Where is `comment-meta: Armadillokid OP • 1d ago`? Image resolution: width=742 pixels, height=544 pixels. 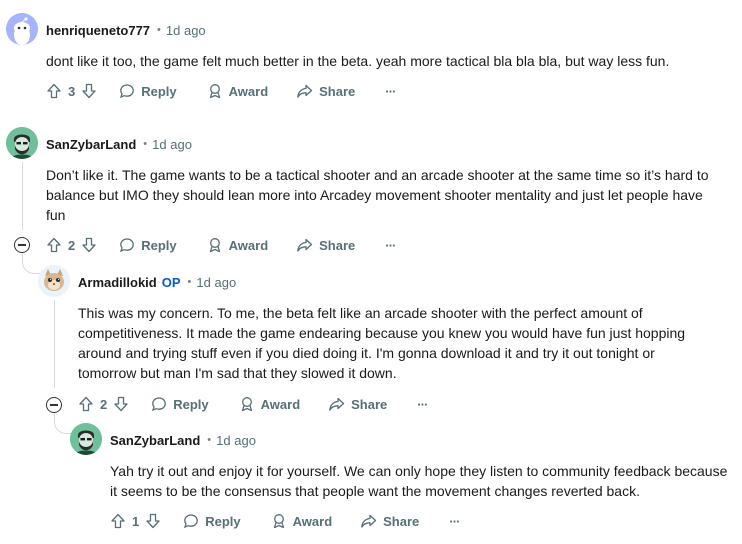 comment-meta: Armadillokid OP • 1d ago is located at coordinates (157, 282).